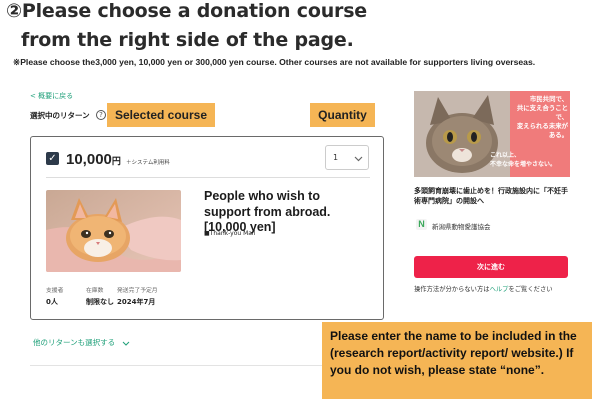 The image size is (600, 414). Describe the element at coordinates (55, 291) in the screenshot. I see `supporters-label: 支援者` at that location.